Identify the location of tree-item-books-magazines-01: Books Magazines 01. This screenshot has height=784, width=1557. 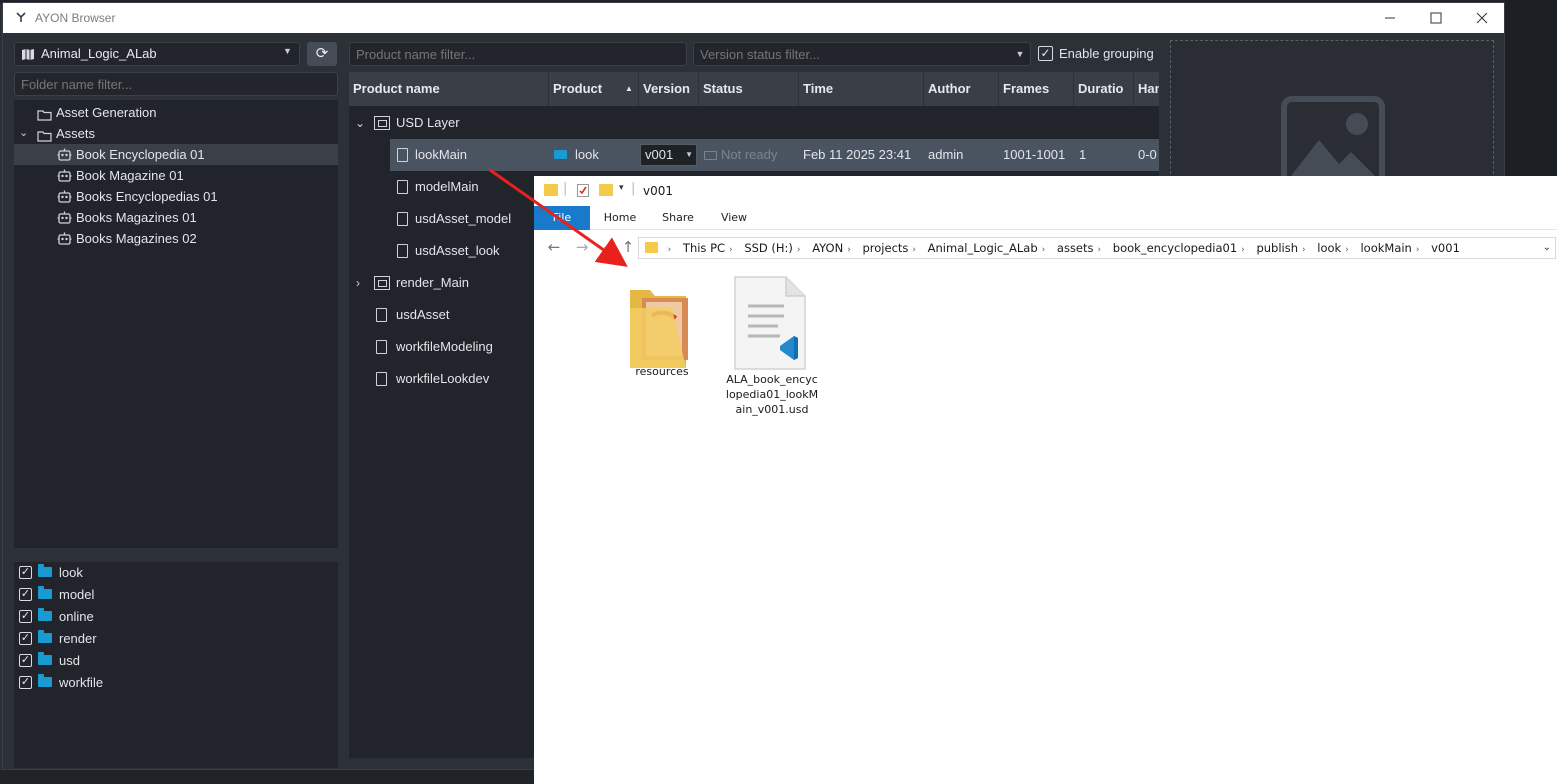
(176, 217).